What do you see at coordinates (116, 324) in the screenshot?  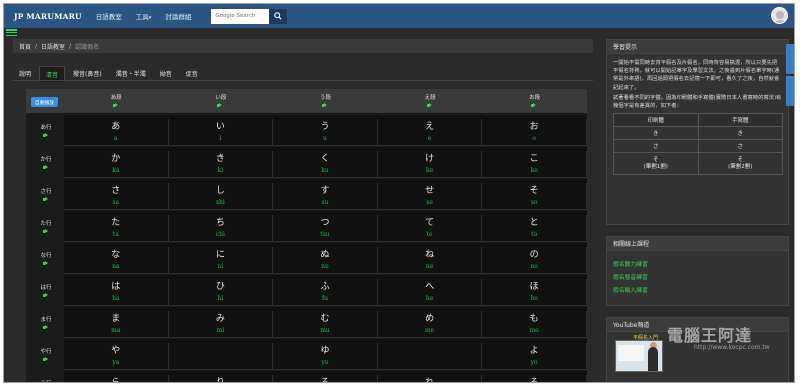 I see `kana-cell: ま ma` at bounding box center [116, 324].